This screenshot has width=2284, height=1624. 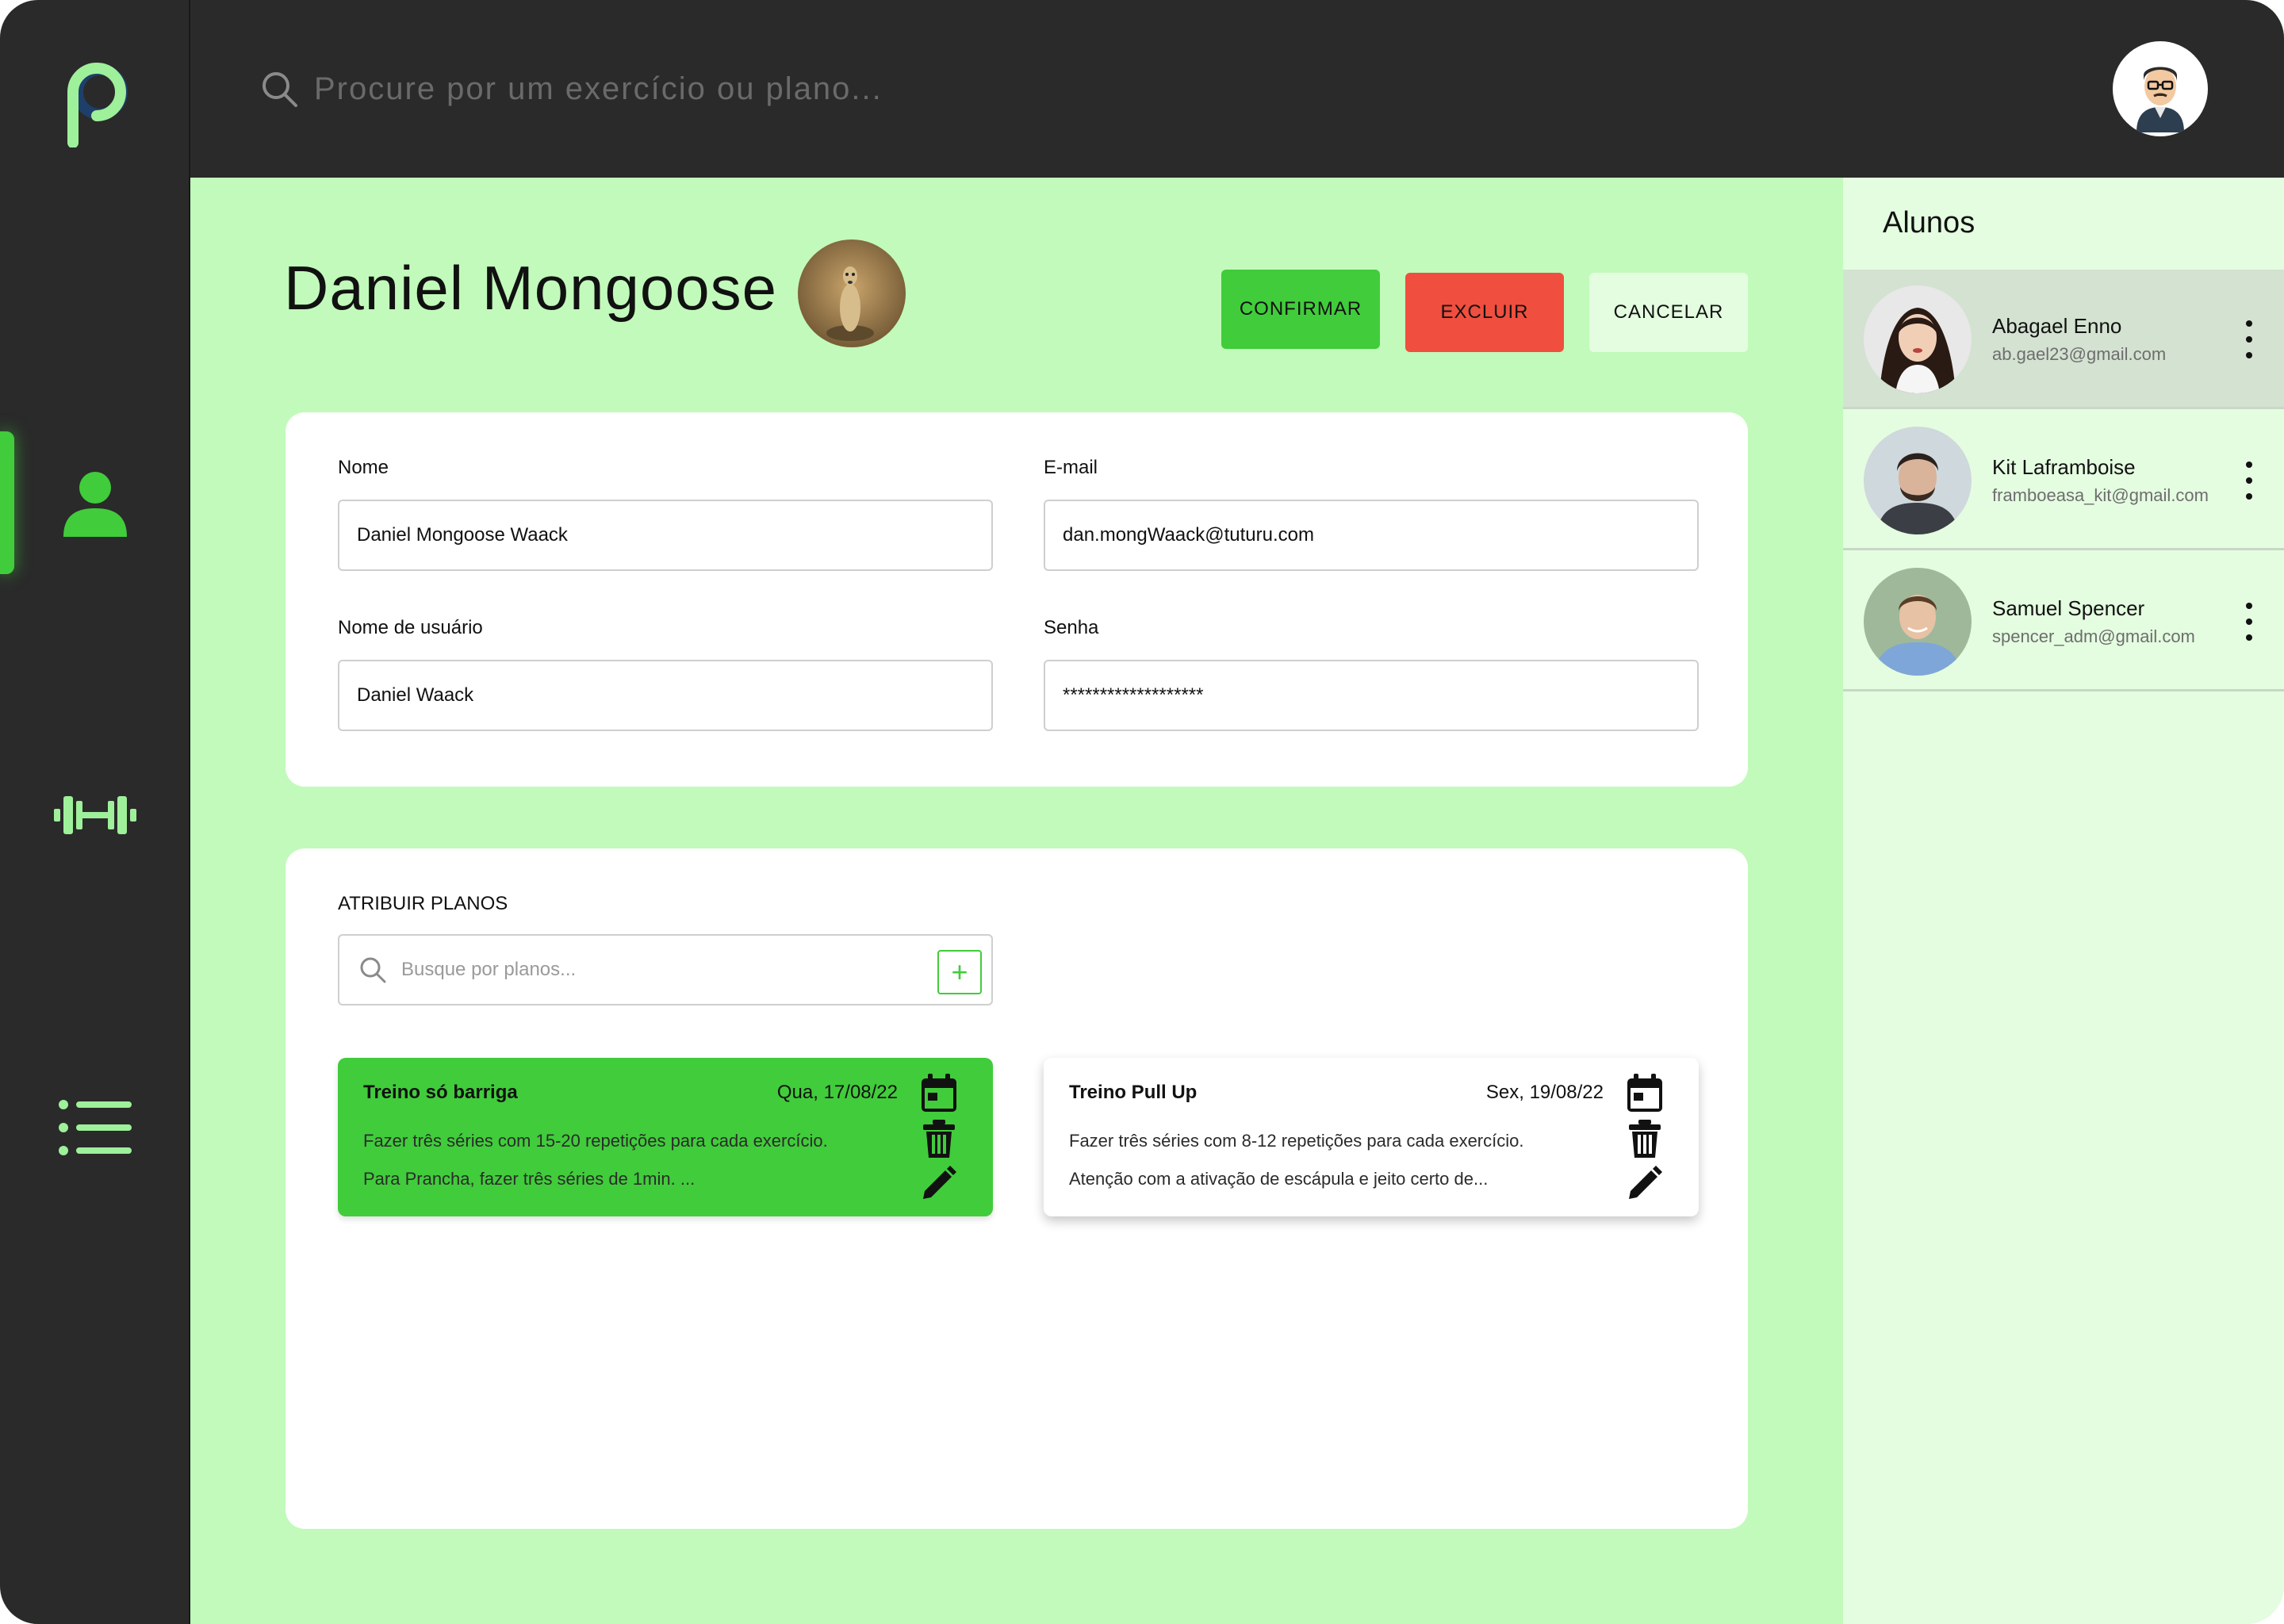 I want to click on dumbbell-icon, so click(x=95, y=815).